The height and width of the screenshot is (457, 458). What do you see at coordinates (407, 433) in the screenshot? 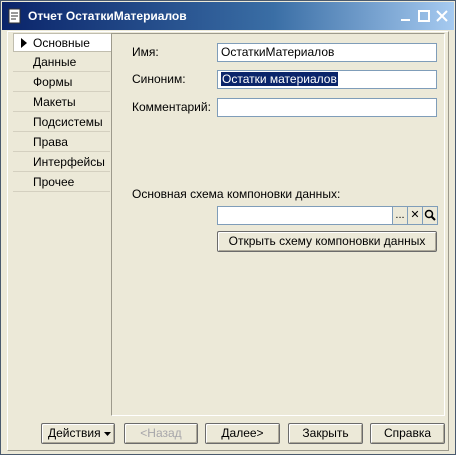
I see `help-button: Справка` at bounding box center [407, 433].